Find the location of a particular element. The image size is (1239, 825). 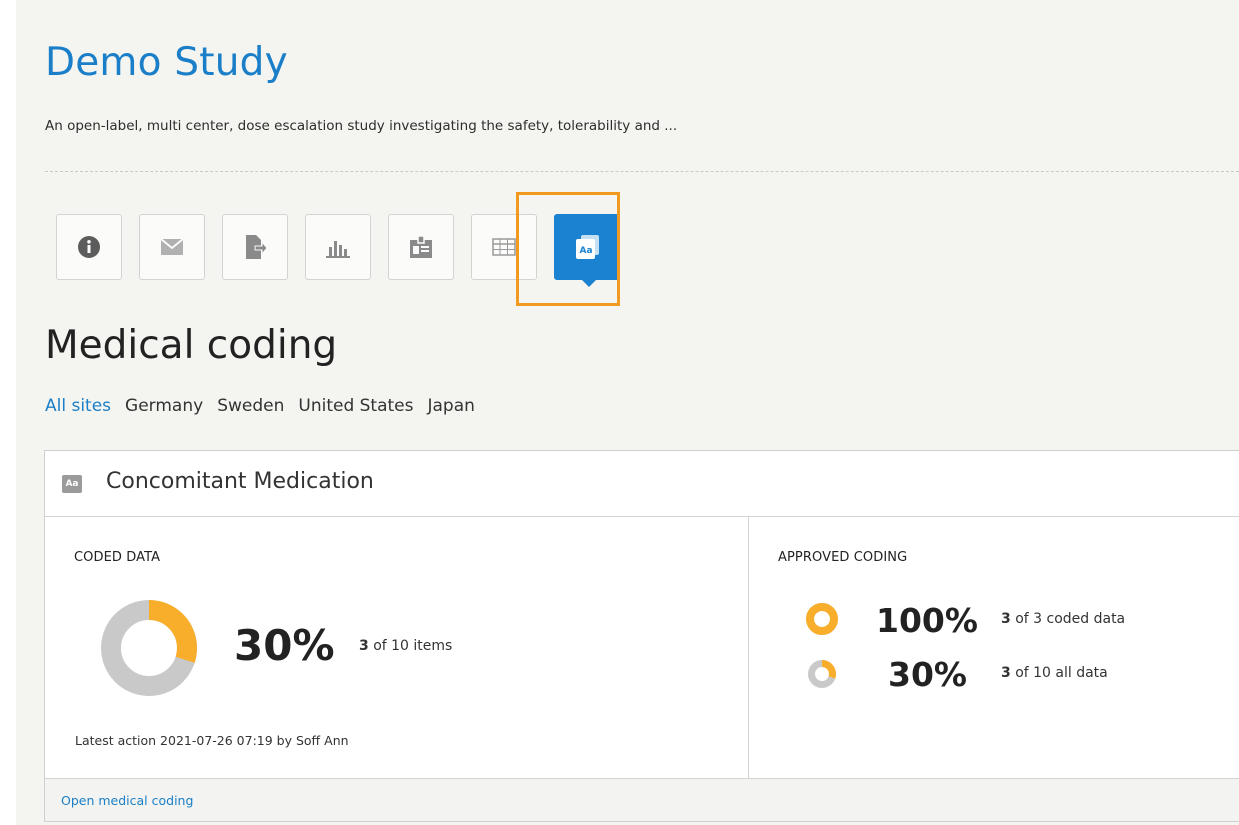

approved-all-count: 3 is located at coordinates (1006, 673).